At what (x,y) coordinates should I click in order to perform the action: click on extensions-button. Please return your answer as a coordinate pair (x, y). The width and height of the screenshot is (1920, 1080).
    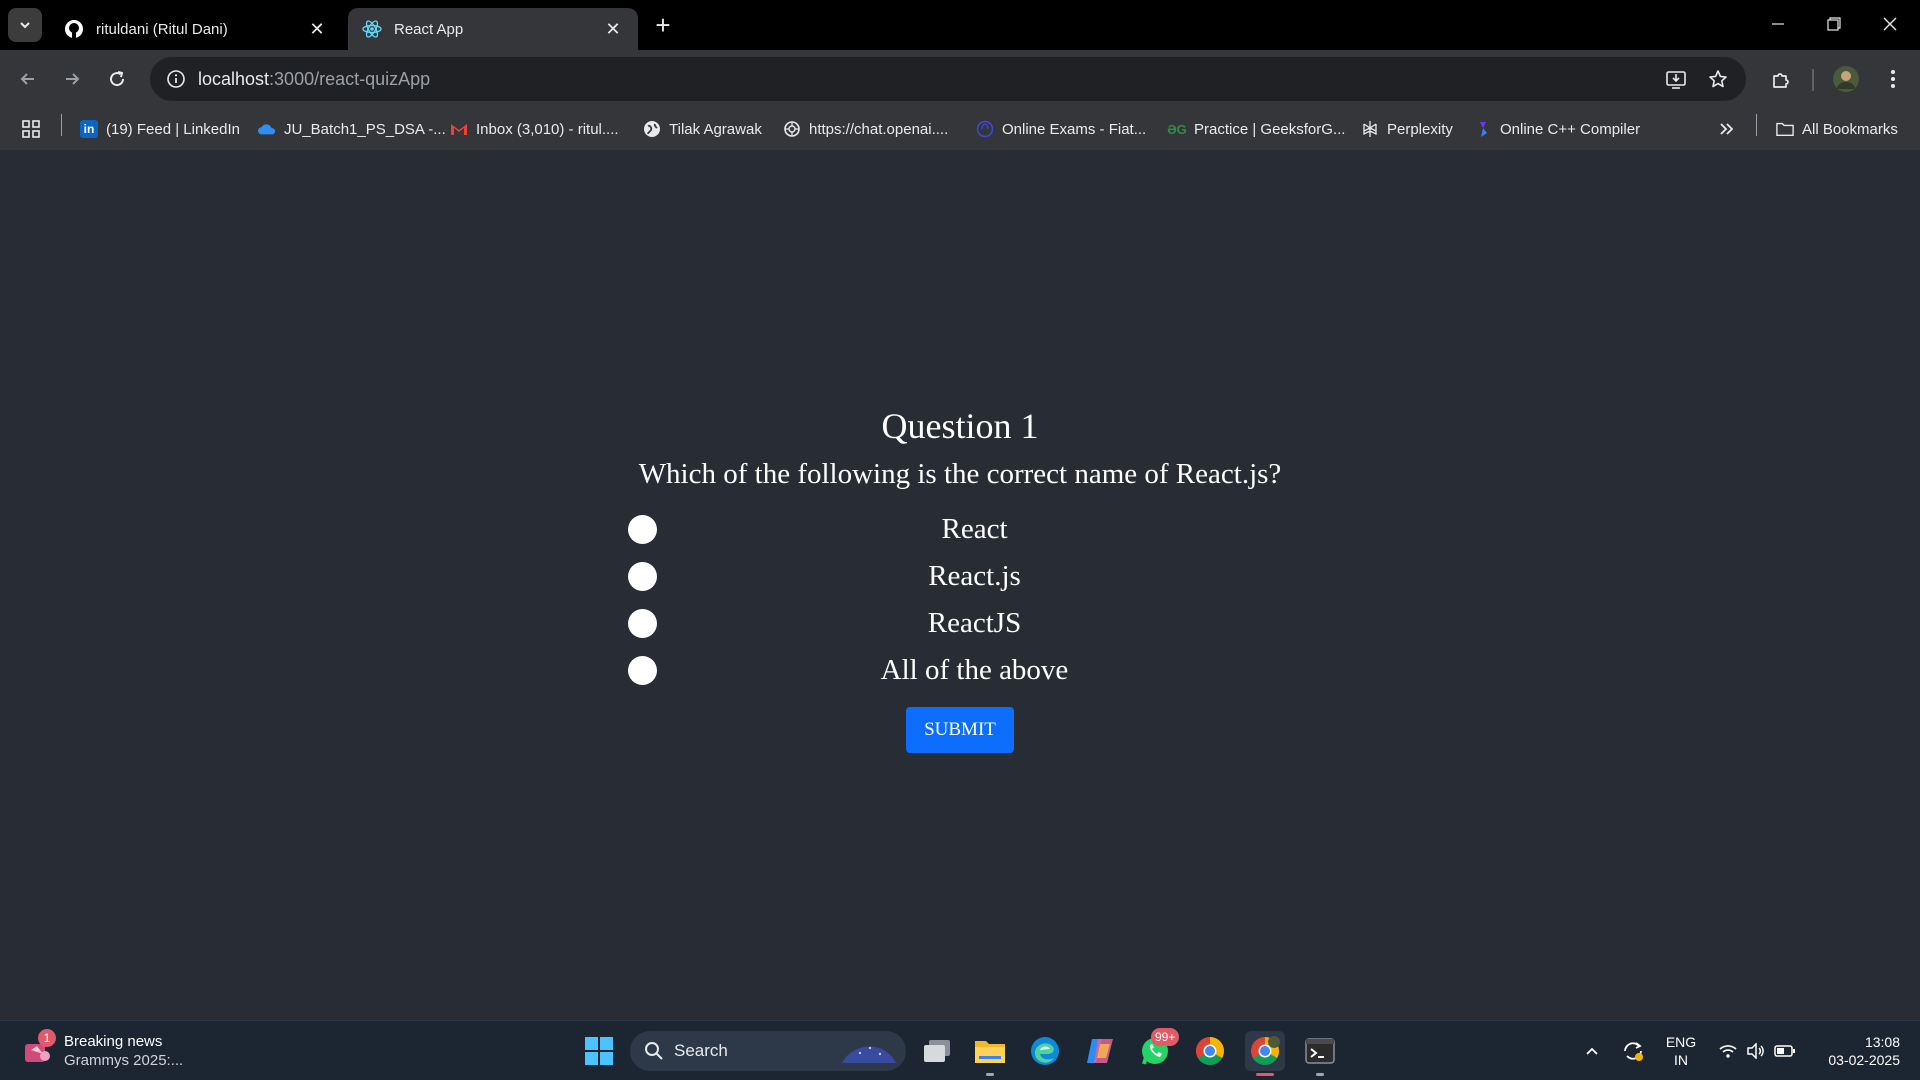
    Looking at the image, I should click on (1781, 79).